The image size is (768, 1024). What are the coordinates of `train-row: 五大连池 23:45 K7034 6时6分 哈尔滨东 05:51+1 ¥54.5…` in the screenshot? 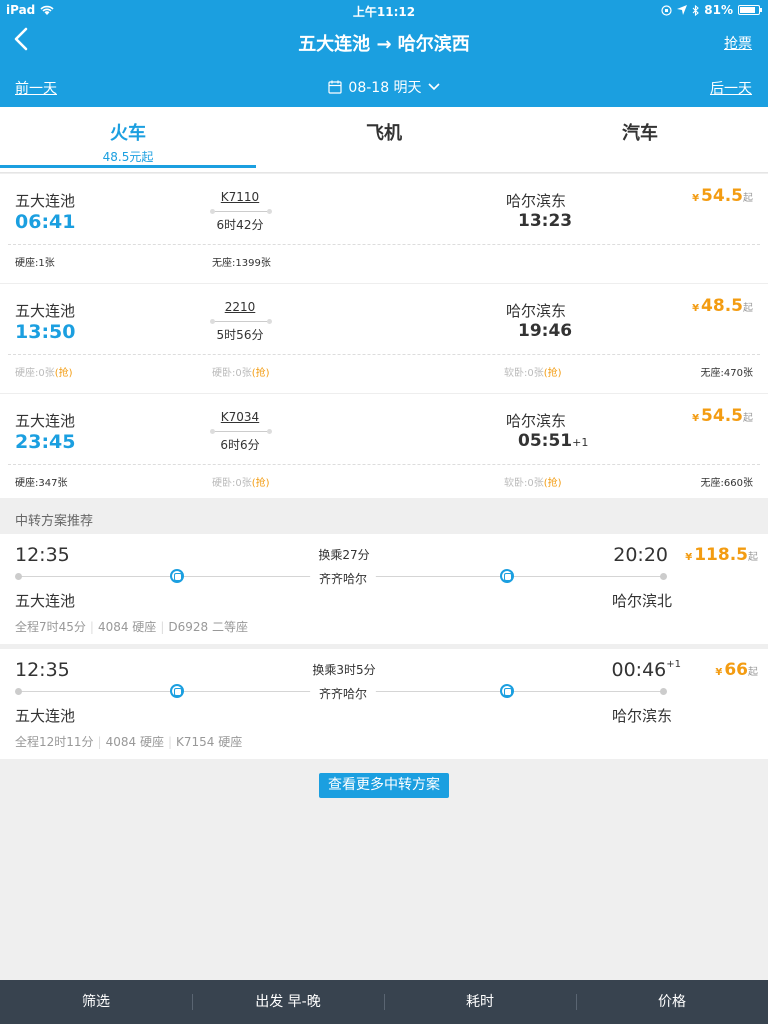 It's located at (384, 449).